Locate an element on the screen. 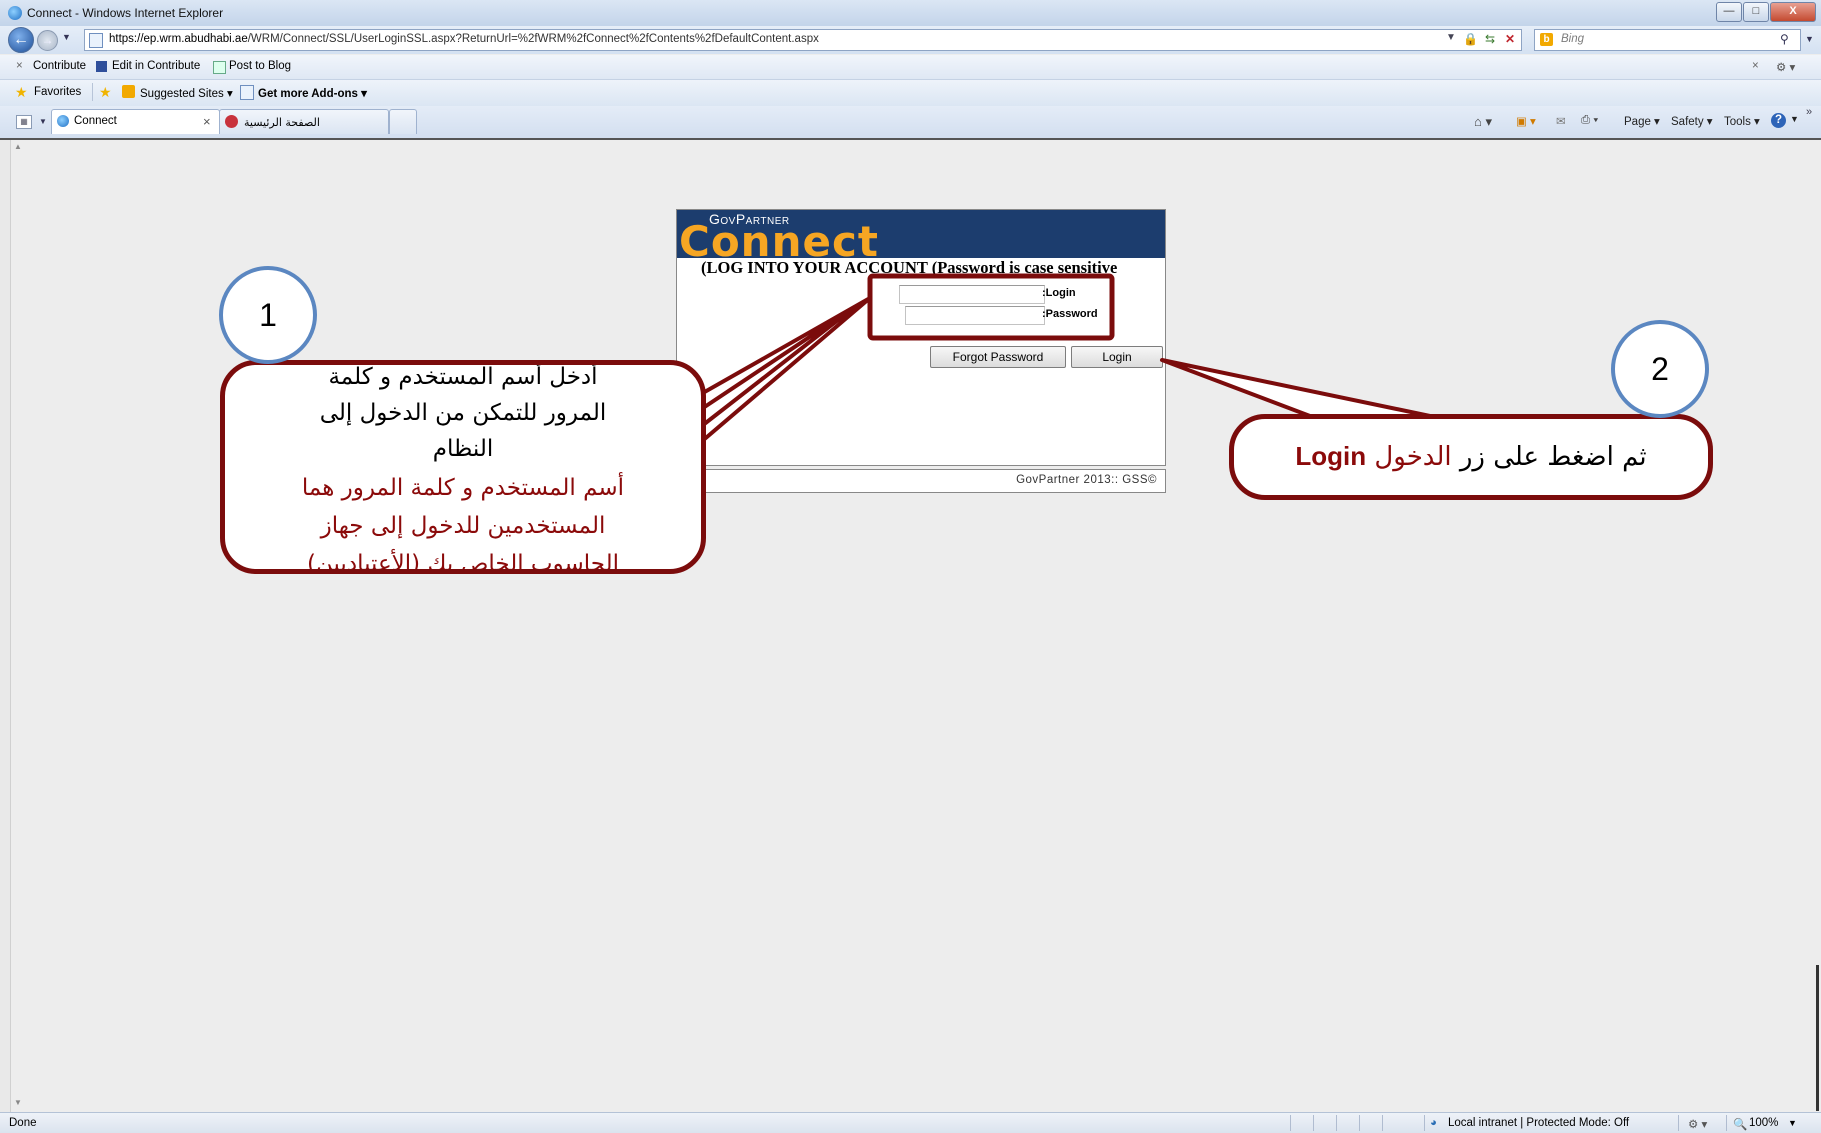  highlight-login-fields is located at coordinates (991, 307).